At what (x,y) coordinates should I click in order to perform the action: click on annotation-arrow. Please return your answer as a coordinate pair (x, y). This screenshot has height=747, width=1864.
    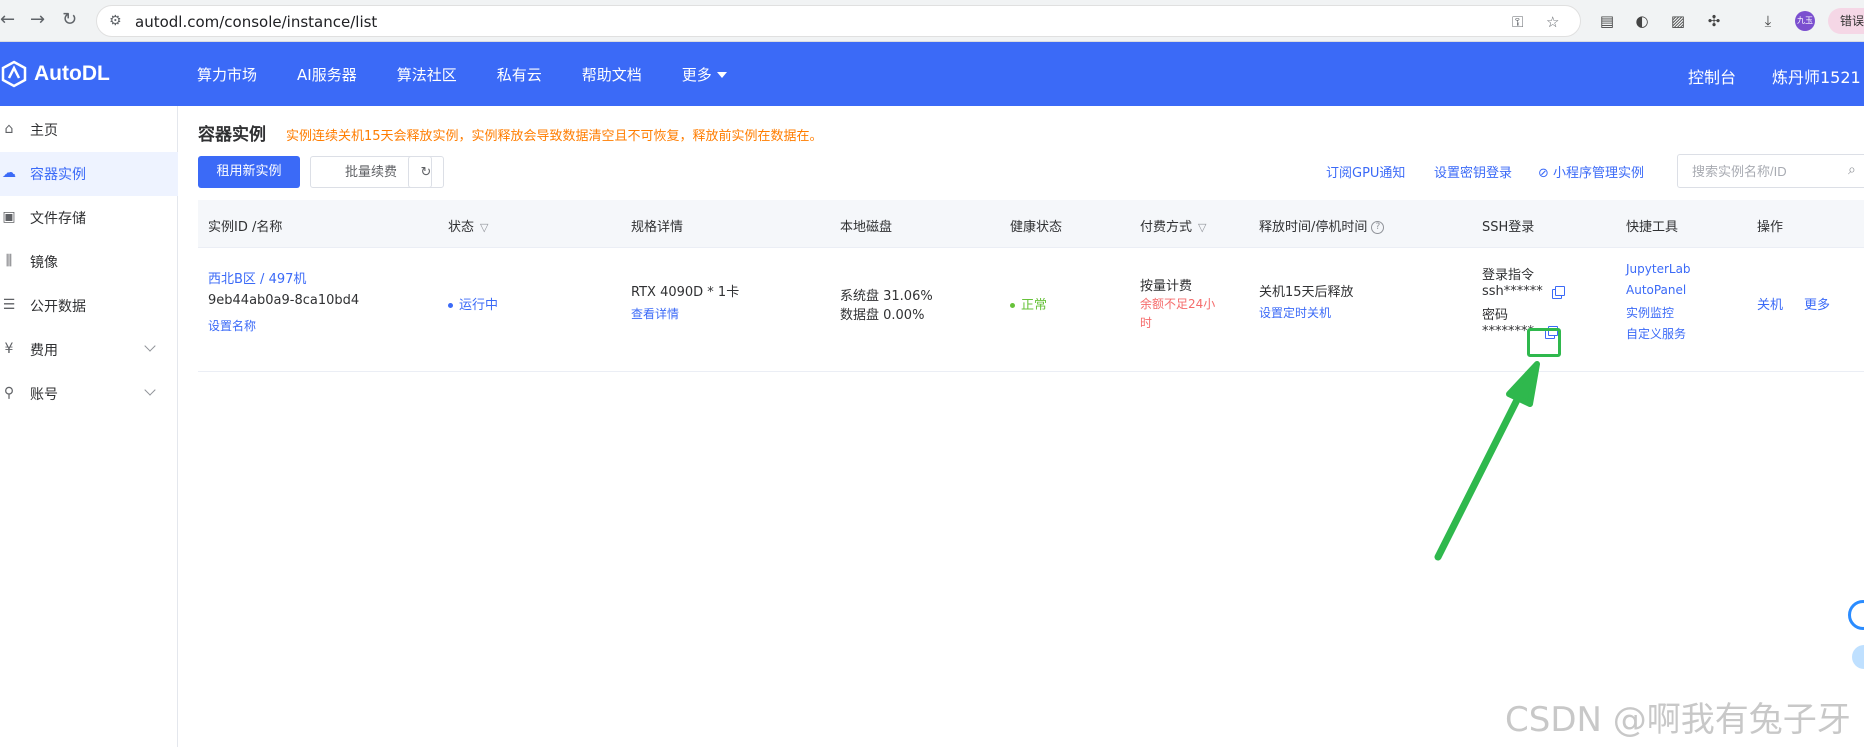
    Looking at the image, I should click on (1487, 461).